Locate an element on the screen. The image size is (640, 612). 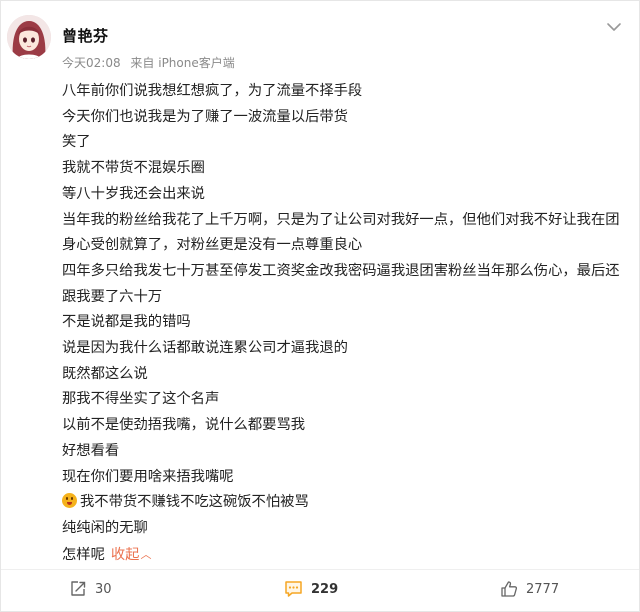
like-count: 2777 is located at coordinates (543, 589).